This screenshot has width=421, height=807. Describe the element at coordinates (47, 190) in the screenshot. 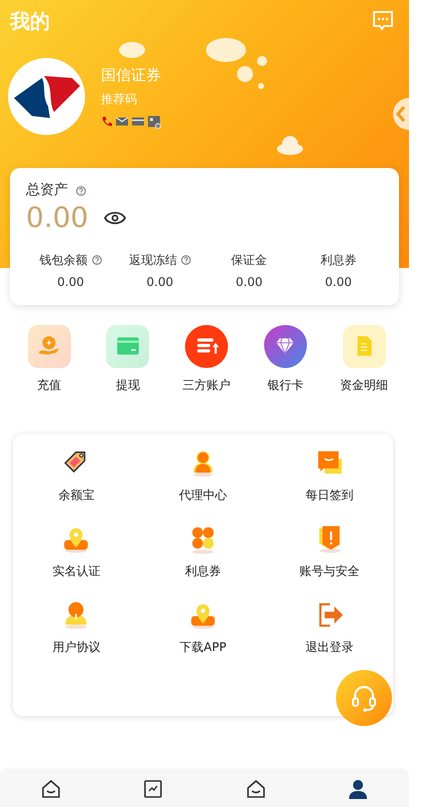

I see `total-assets-label: 总资产` at that location.